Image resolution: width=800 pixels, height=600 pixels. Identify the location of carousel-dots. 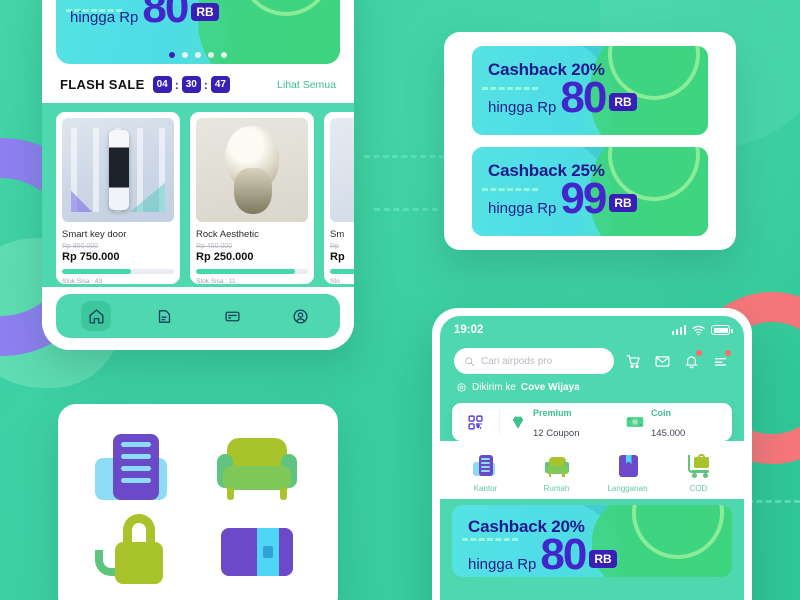
(198, 55).